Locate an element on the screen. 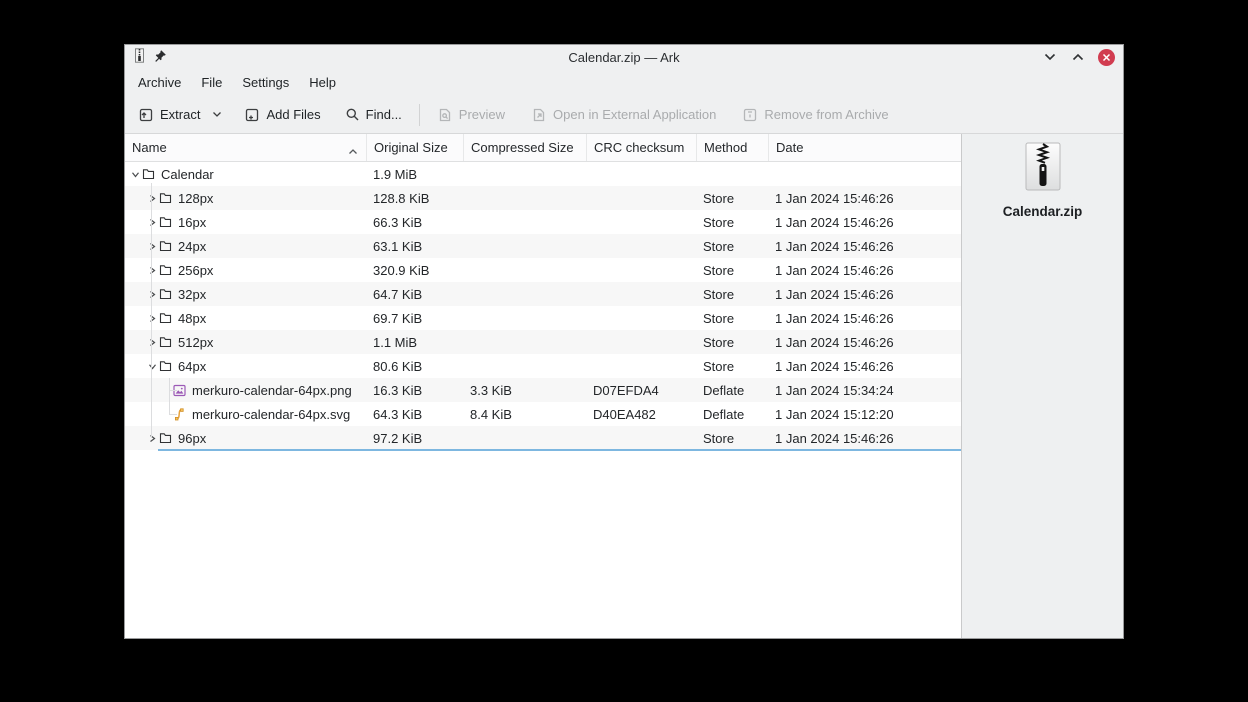  search-icon is located at coordinates (352, 114).